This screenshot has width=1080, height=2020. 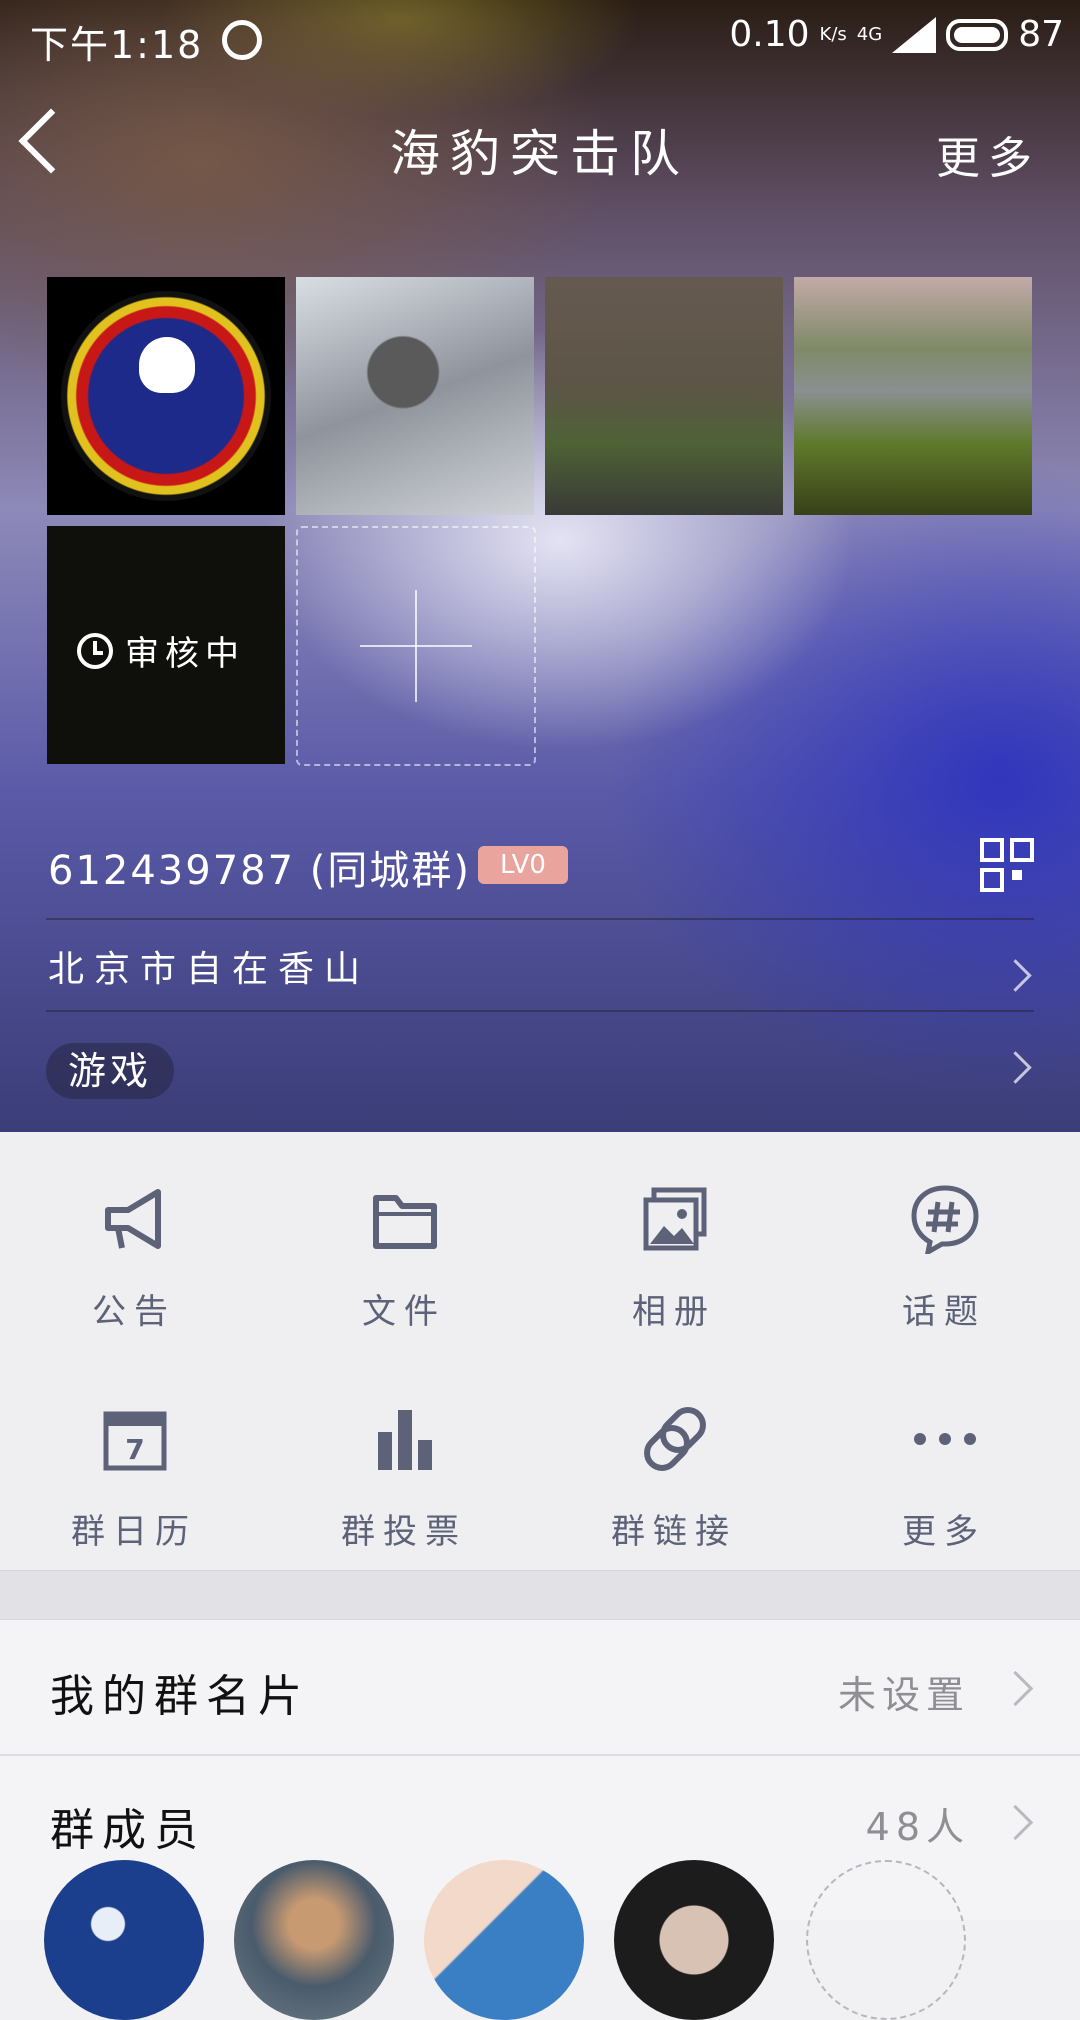 What do you see at coordinates (523, 865) in the screenshot?
I see `level-badge: LV0` at bounding box center [523, 865].